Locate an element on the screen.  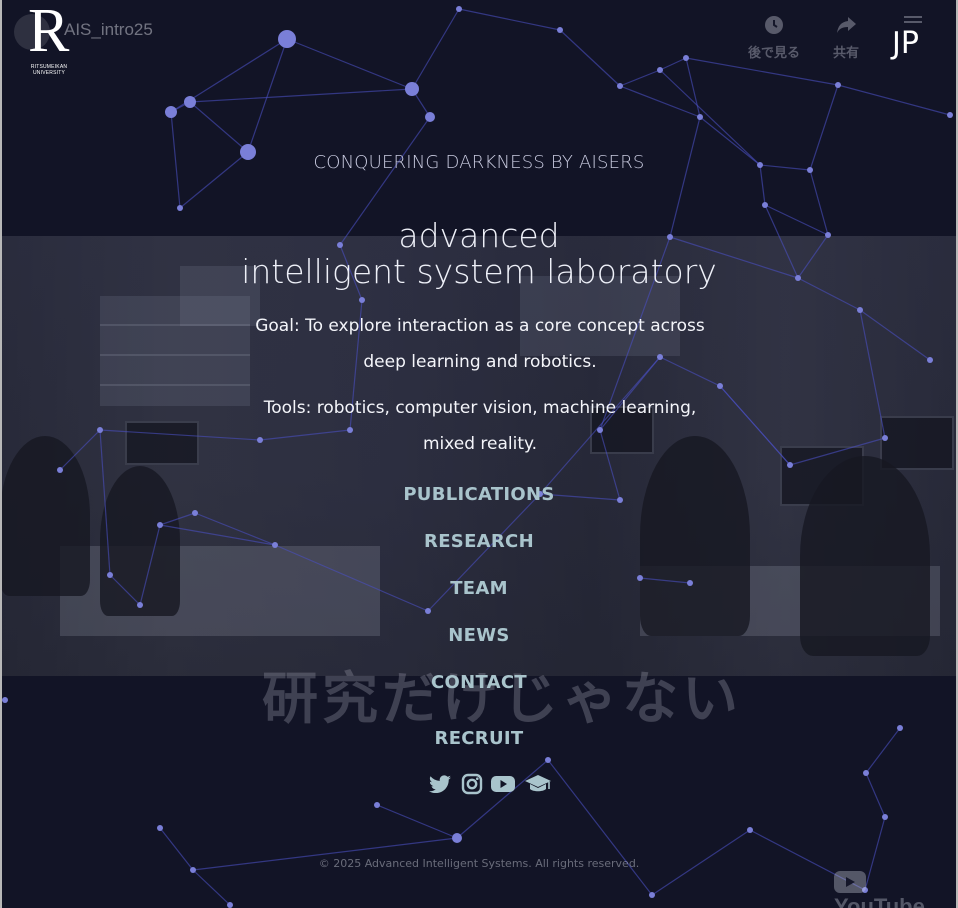
lab-name: advanced intelligent system laboratory is located at coordinates (479, 254).